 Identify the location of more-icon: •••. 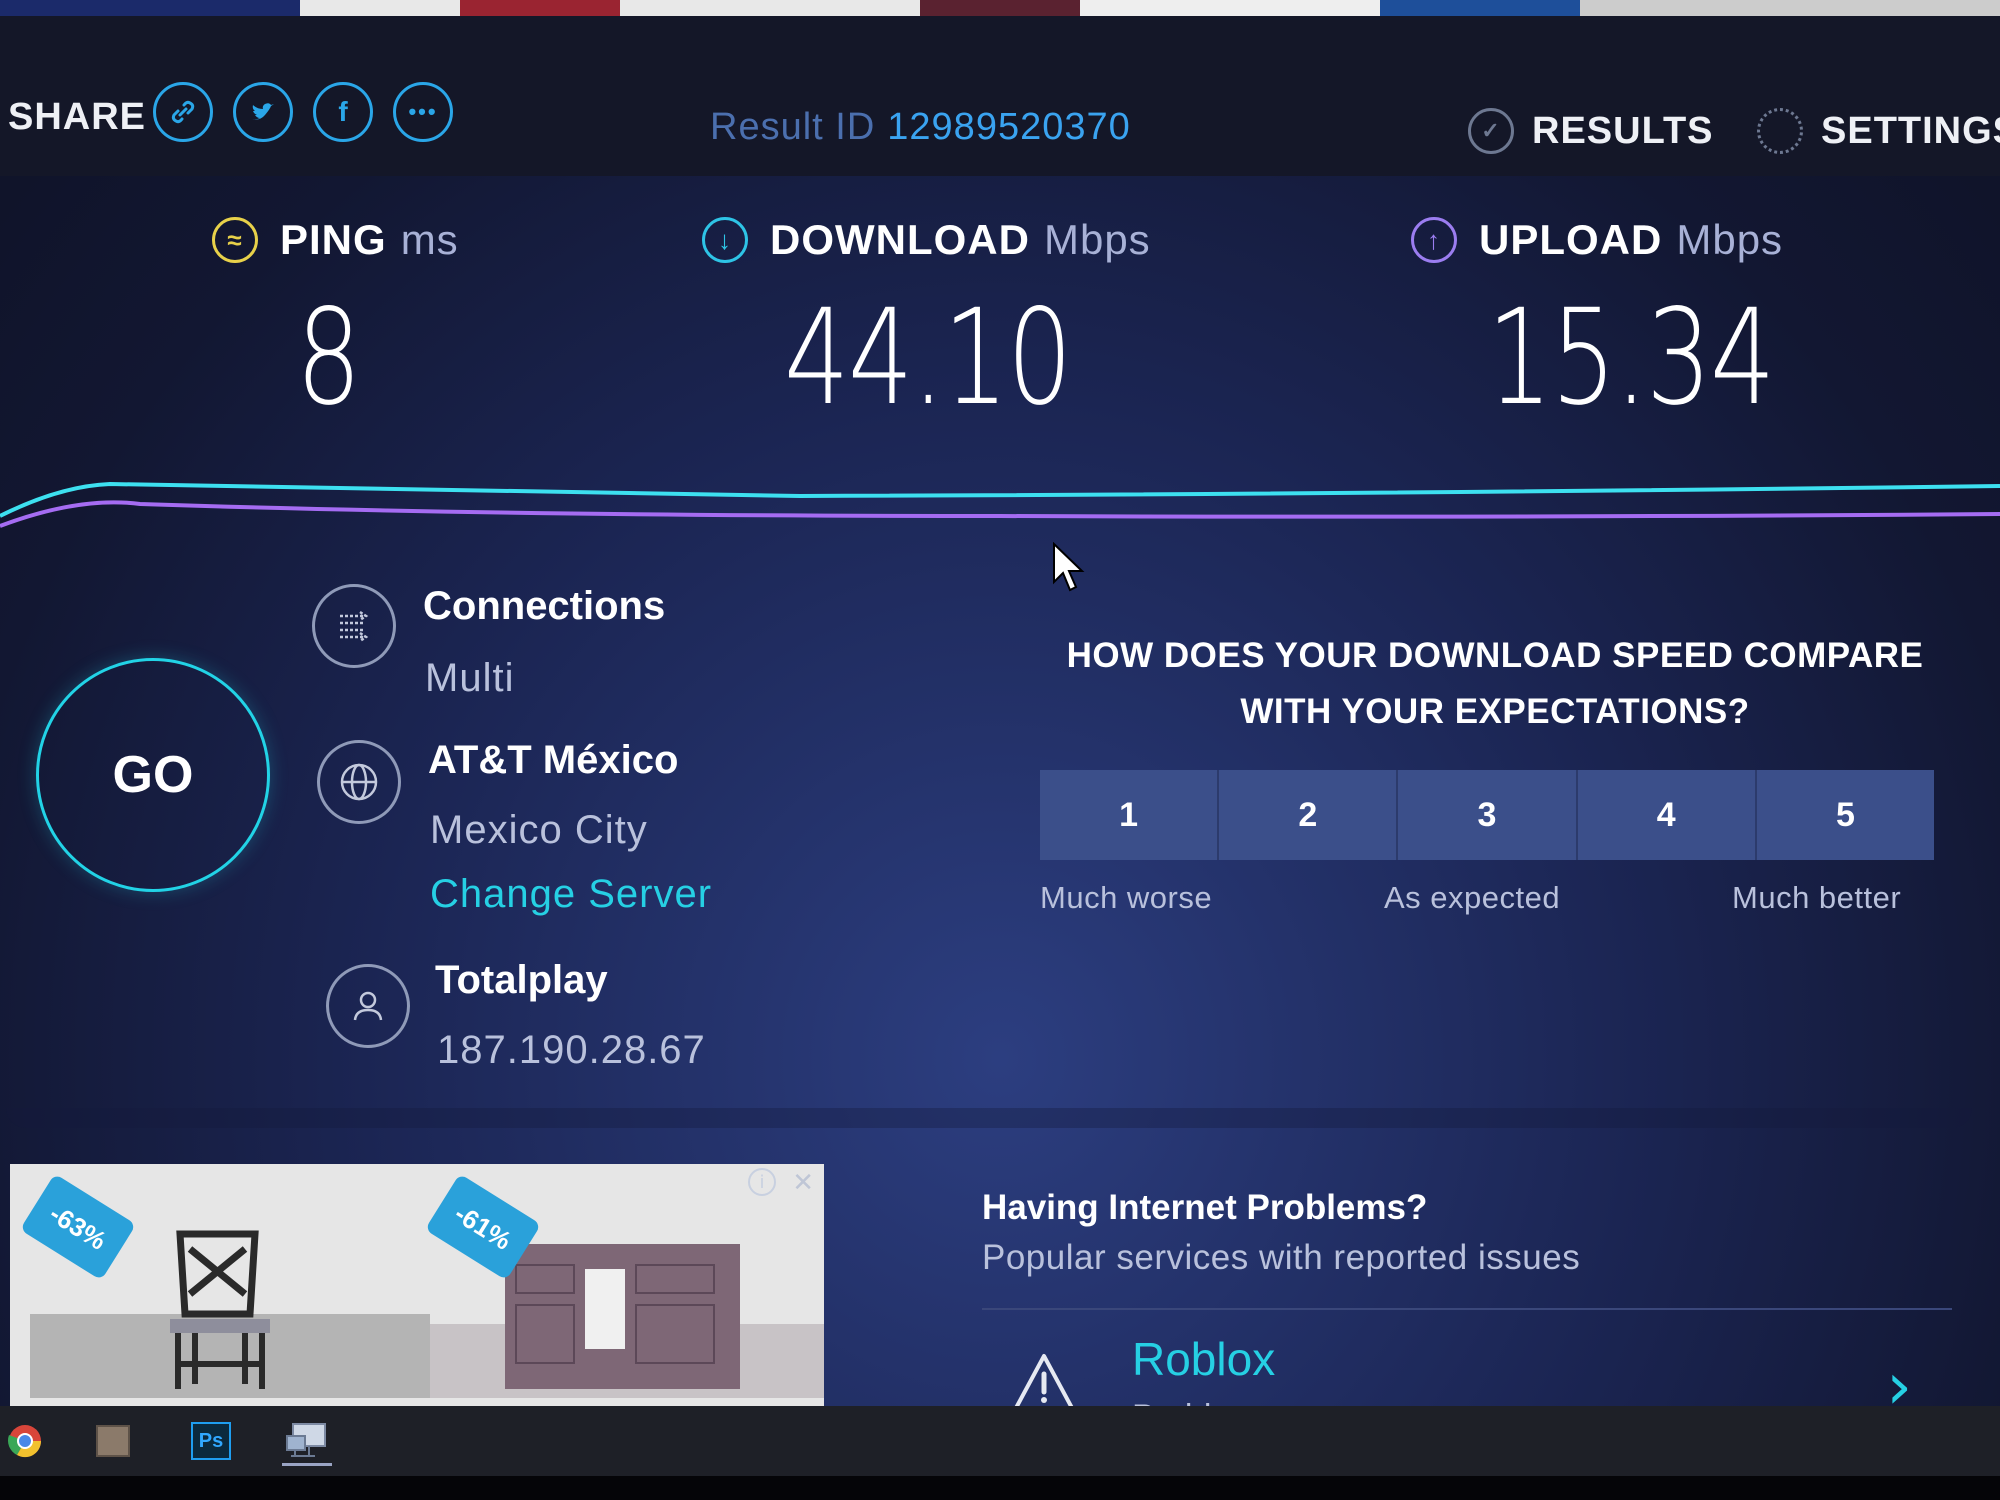
(423, 111).